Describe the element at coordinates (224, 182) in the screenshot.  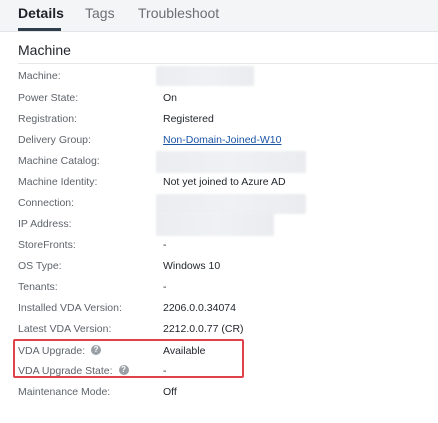
I see `property-value: Not yet joined to Azure AD` at that location.